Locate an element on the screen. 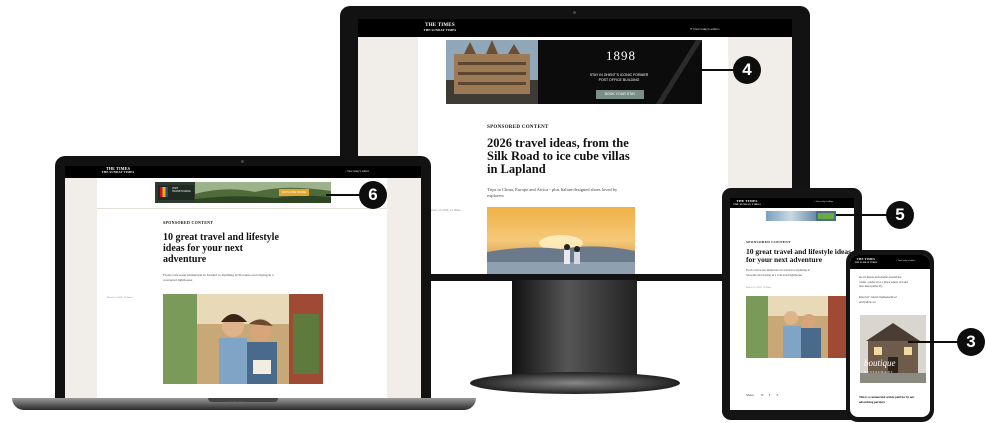 Image resolution: width=986 pixels, height=423 pixels. laptop-transylvania-ad: VISIT TRANSYLVANIA EXPLORE MORE is located at coordinates (243, 192).